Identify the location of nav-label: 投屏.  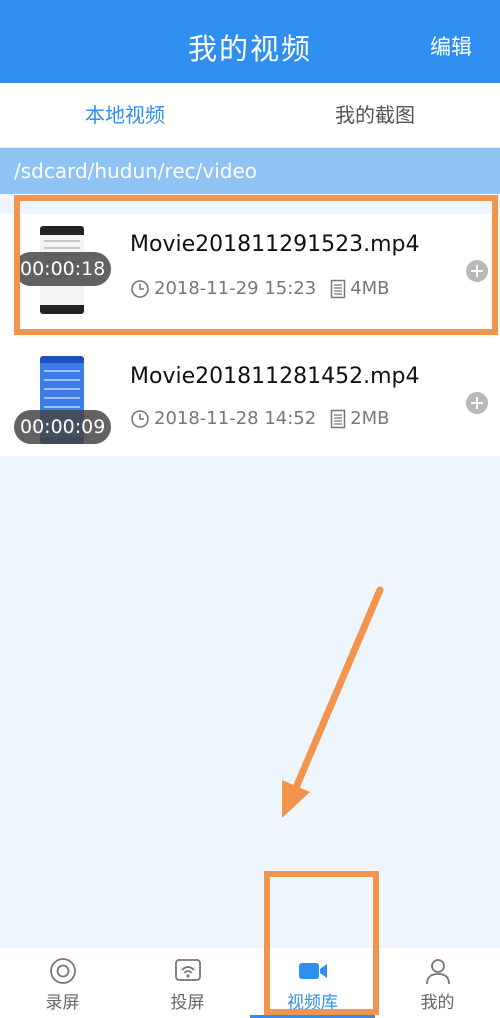
(187, 1003).